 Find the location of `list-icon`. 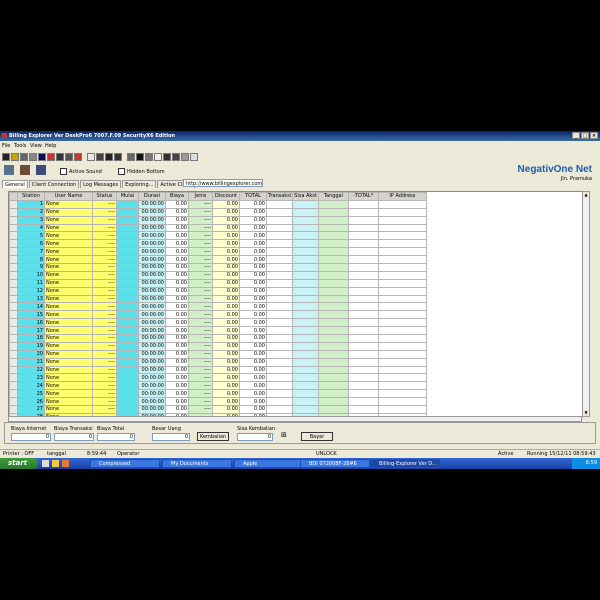

list-icon is located at coordinates (194, 157).